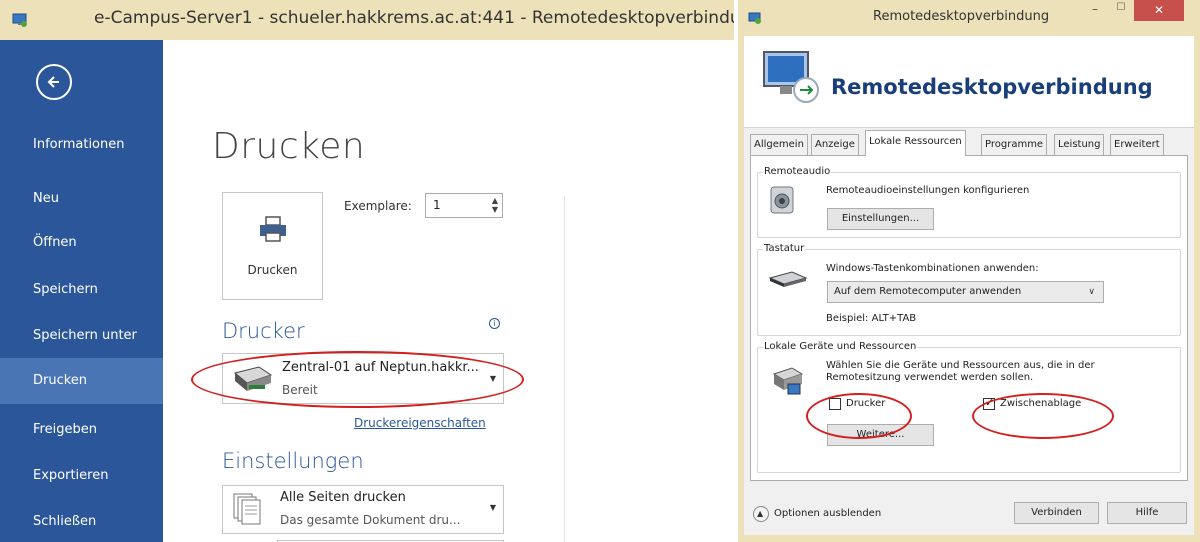  I want to click on tab-anzeige: Anzeige, so click(835, 145).